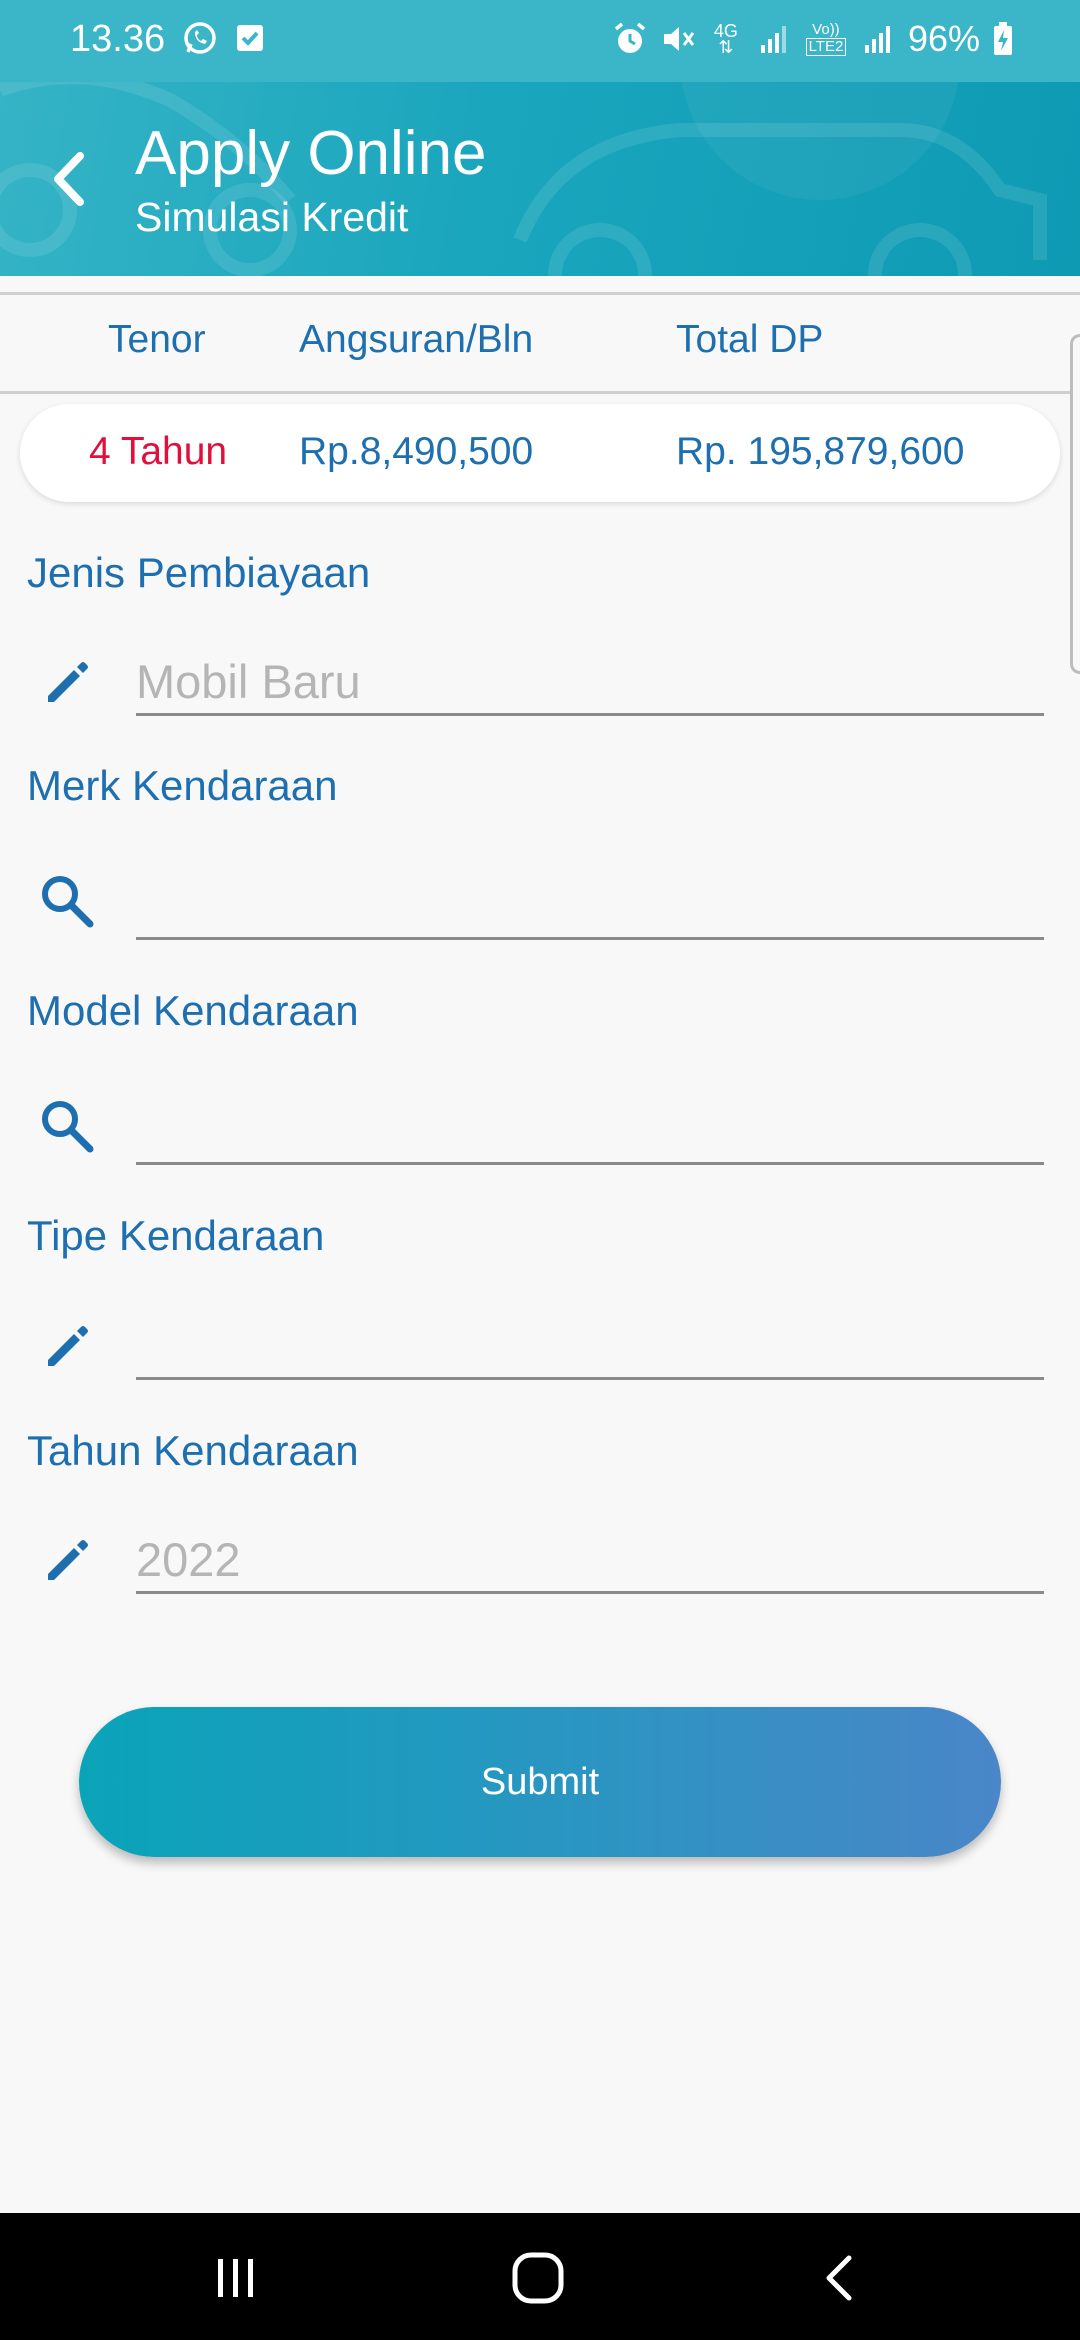  I want to click on page-subtitle: Simulasi Kredit, so click(272, 217).